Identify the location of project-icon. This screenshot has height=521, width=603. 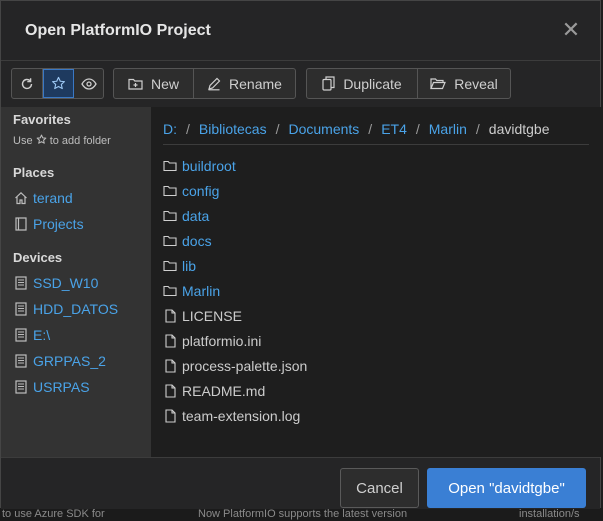
(21, 224).